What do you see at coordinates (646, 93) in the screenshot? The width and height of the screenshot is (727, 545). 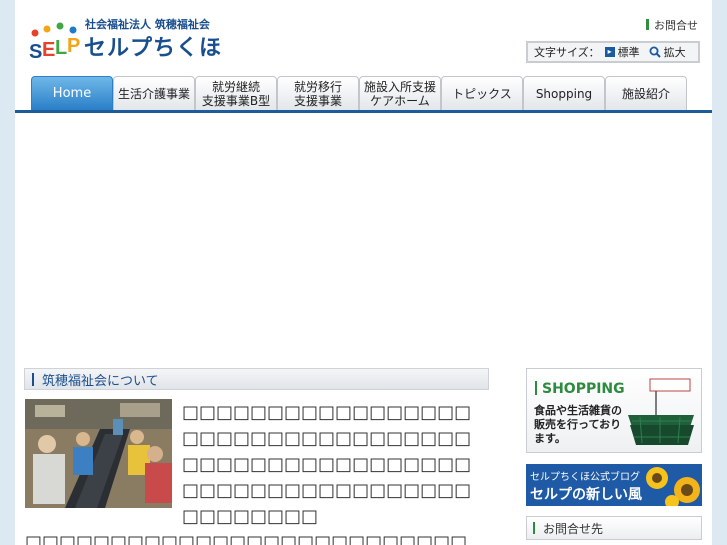 I see `nav-facilities: 施設紹介` at bounding box center [646, 93].